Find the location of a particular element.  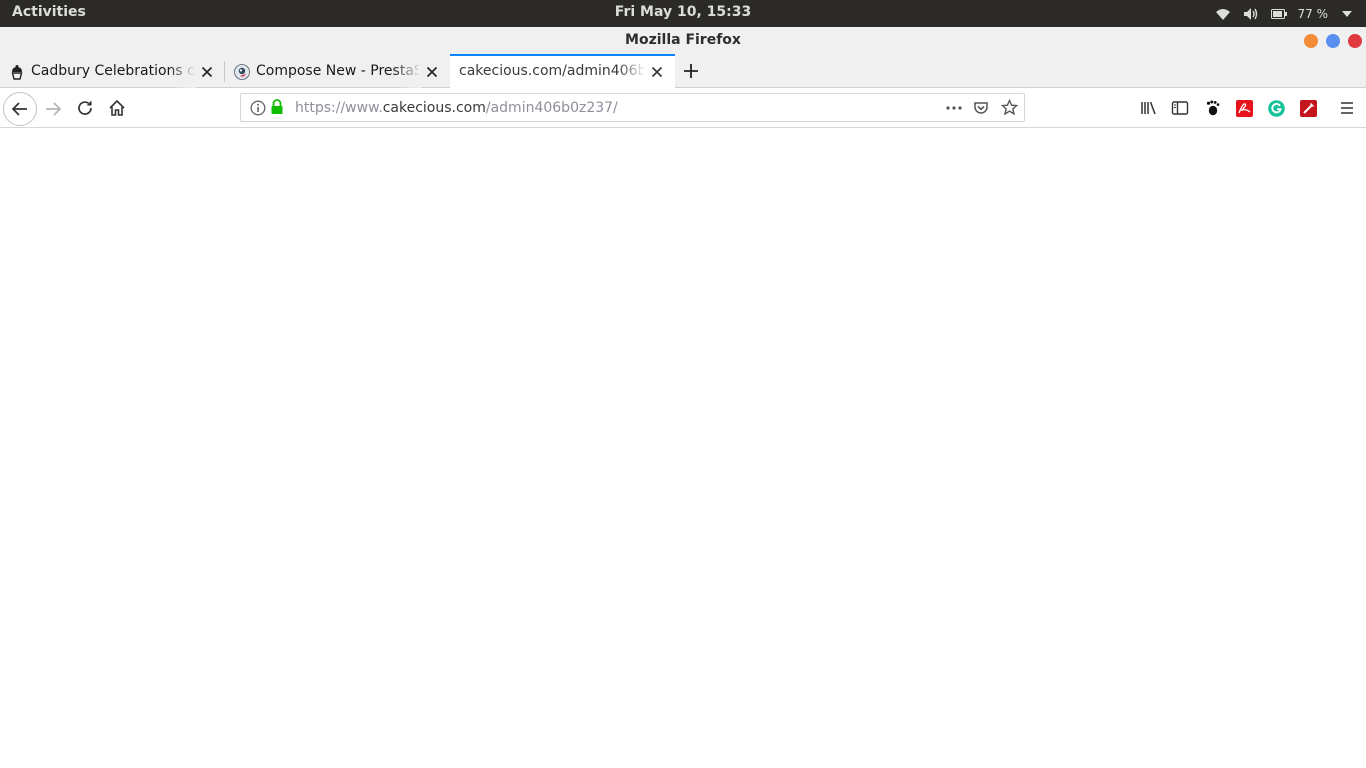

url-domain: cakecious.com is located at coordinates (434, 108).